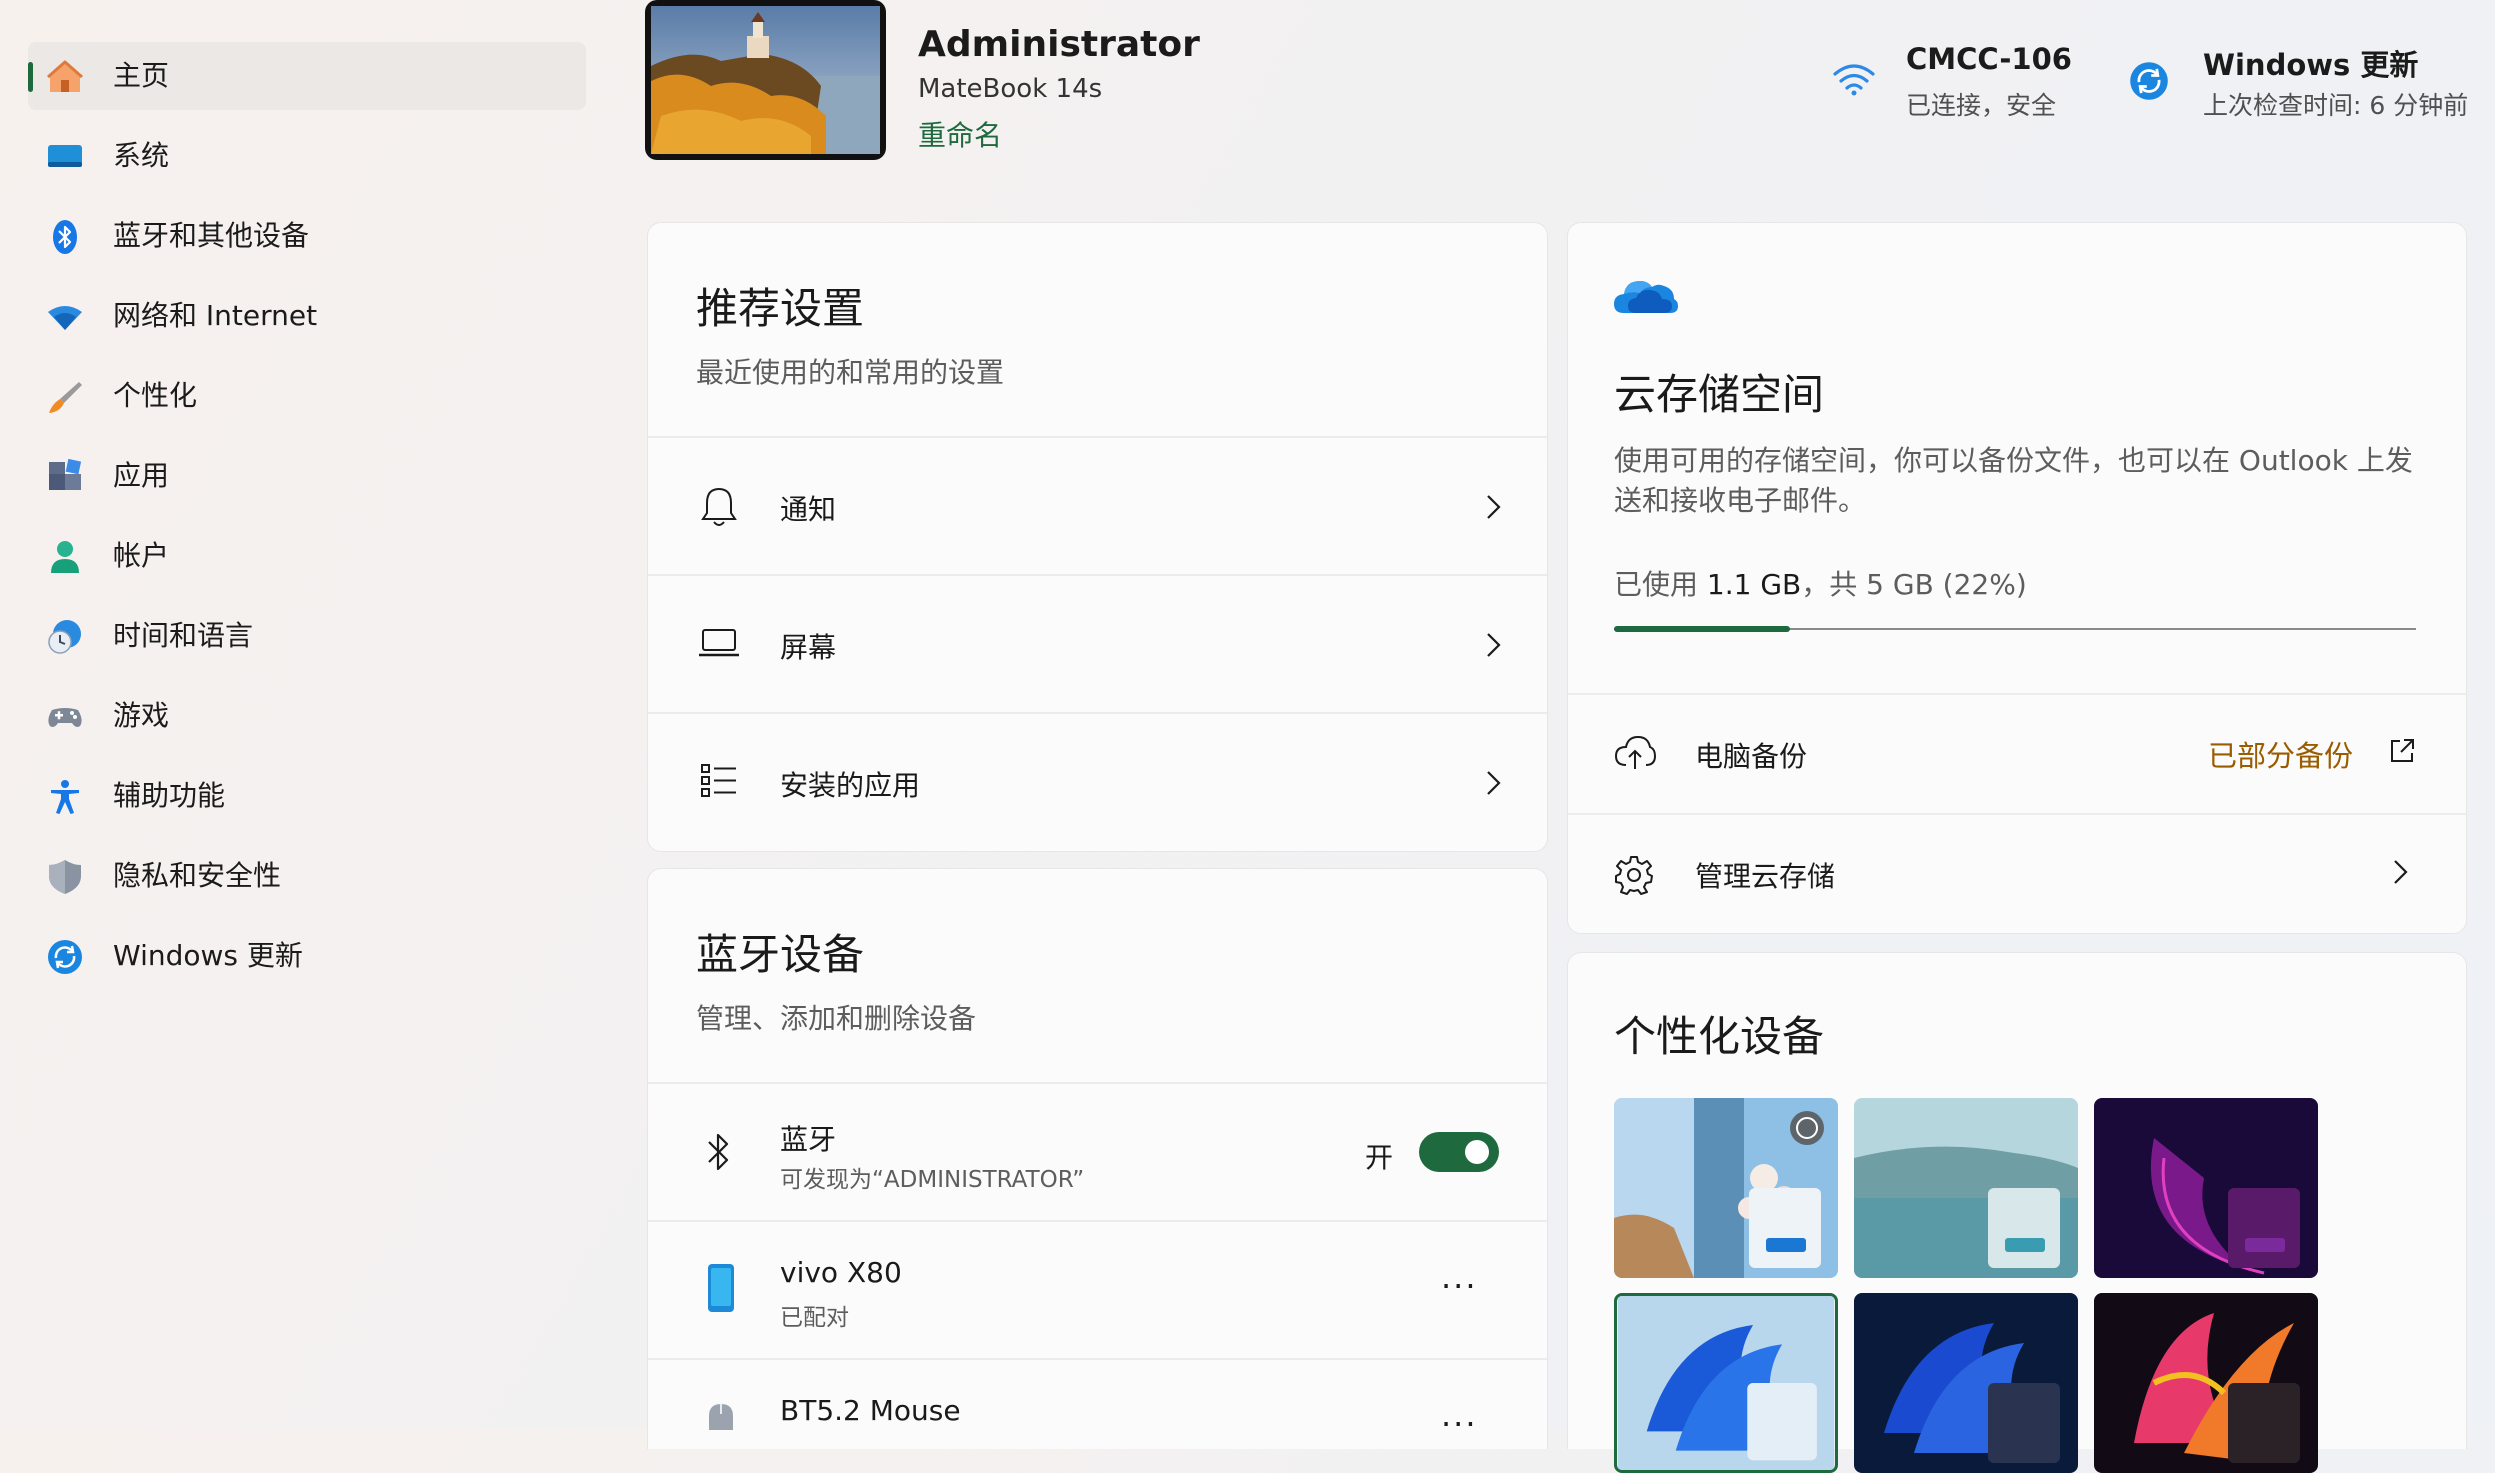 This screenshot has height=1473, width=2495. Describe the element at coordinates (65, 156) in the screenshot. I see `system-display-icon` at that location.